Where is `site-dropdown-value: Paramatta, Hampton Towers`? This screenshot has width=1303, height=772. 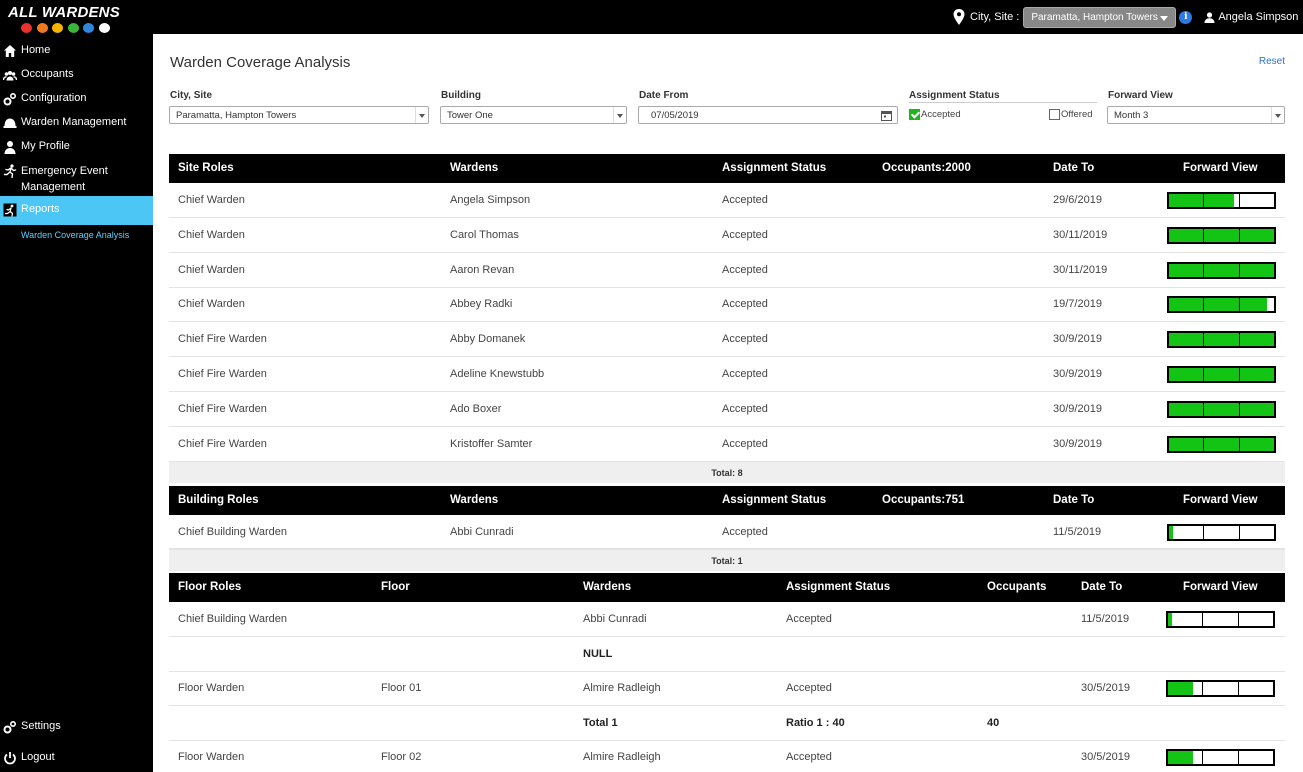
site-dropdown-value: Paramatta, Hampton Towers is located at coordinates (1094, 17).